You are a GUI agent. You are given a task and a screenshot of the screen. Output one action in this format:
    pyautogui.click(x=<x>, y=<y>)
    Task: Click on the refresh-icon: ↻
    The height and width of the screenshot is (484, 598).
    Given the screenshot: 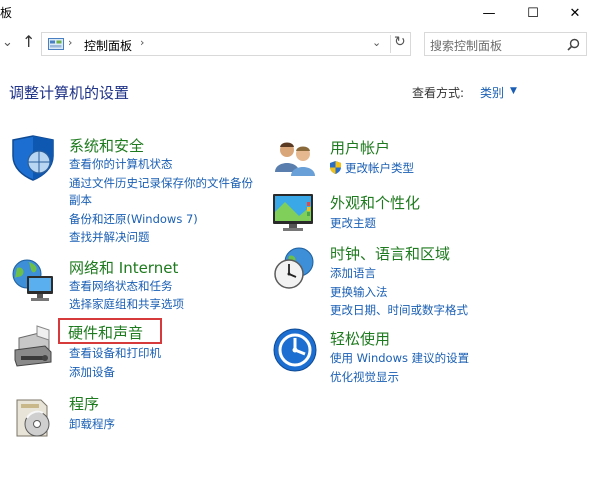 What is the action you would take?
    pyautogui.click(x=400, y=42)
    